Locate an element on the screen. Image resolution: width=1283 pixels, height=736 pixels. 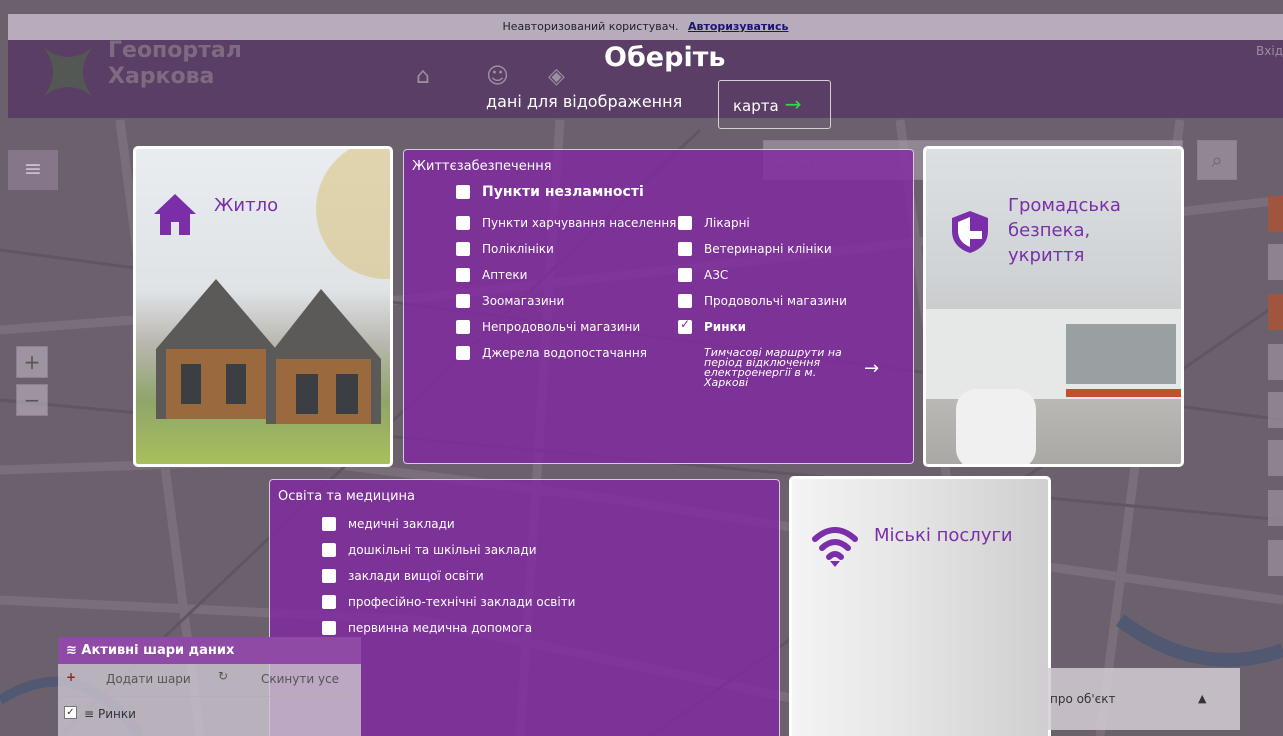
checkbox-item: первинна медична допомога is located at coordinates (427, 628).